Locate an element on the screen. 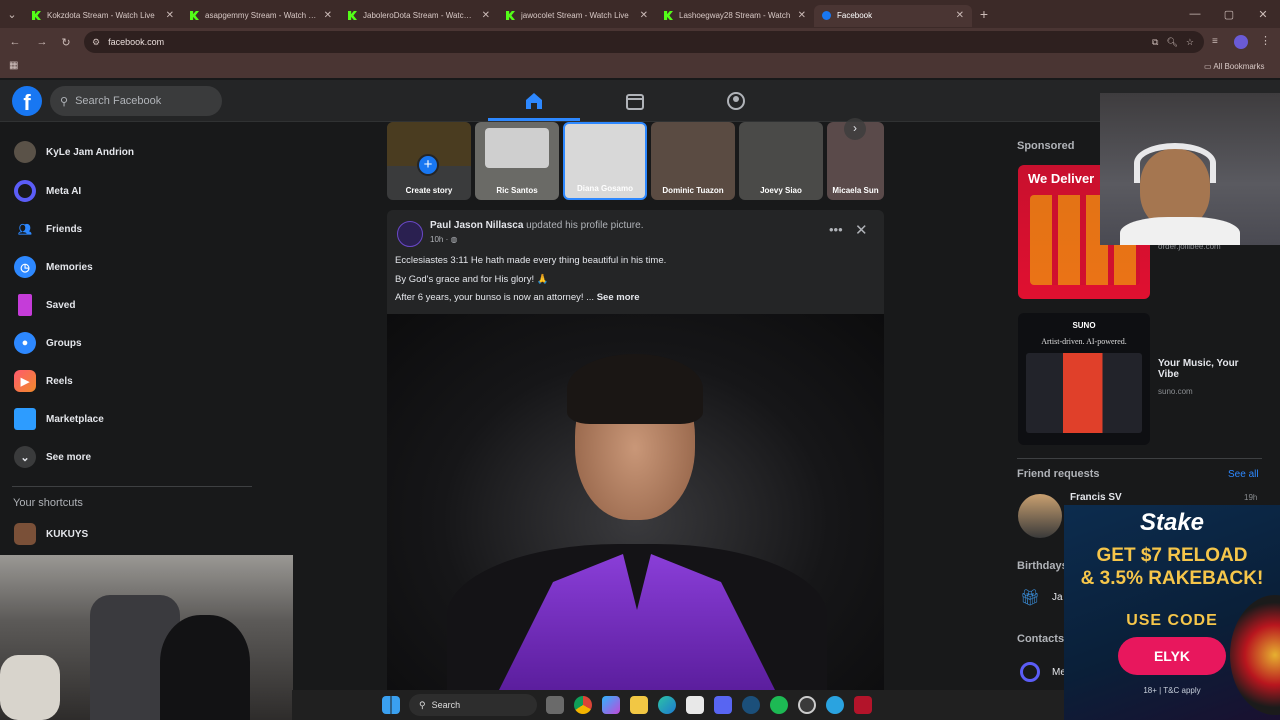 This screenshot has height=720, width=1280. edge-icon is located at coordinates (667, 705).